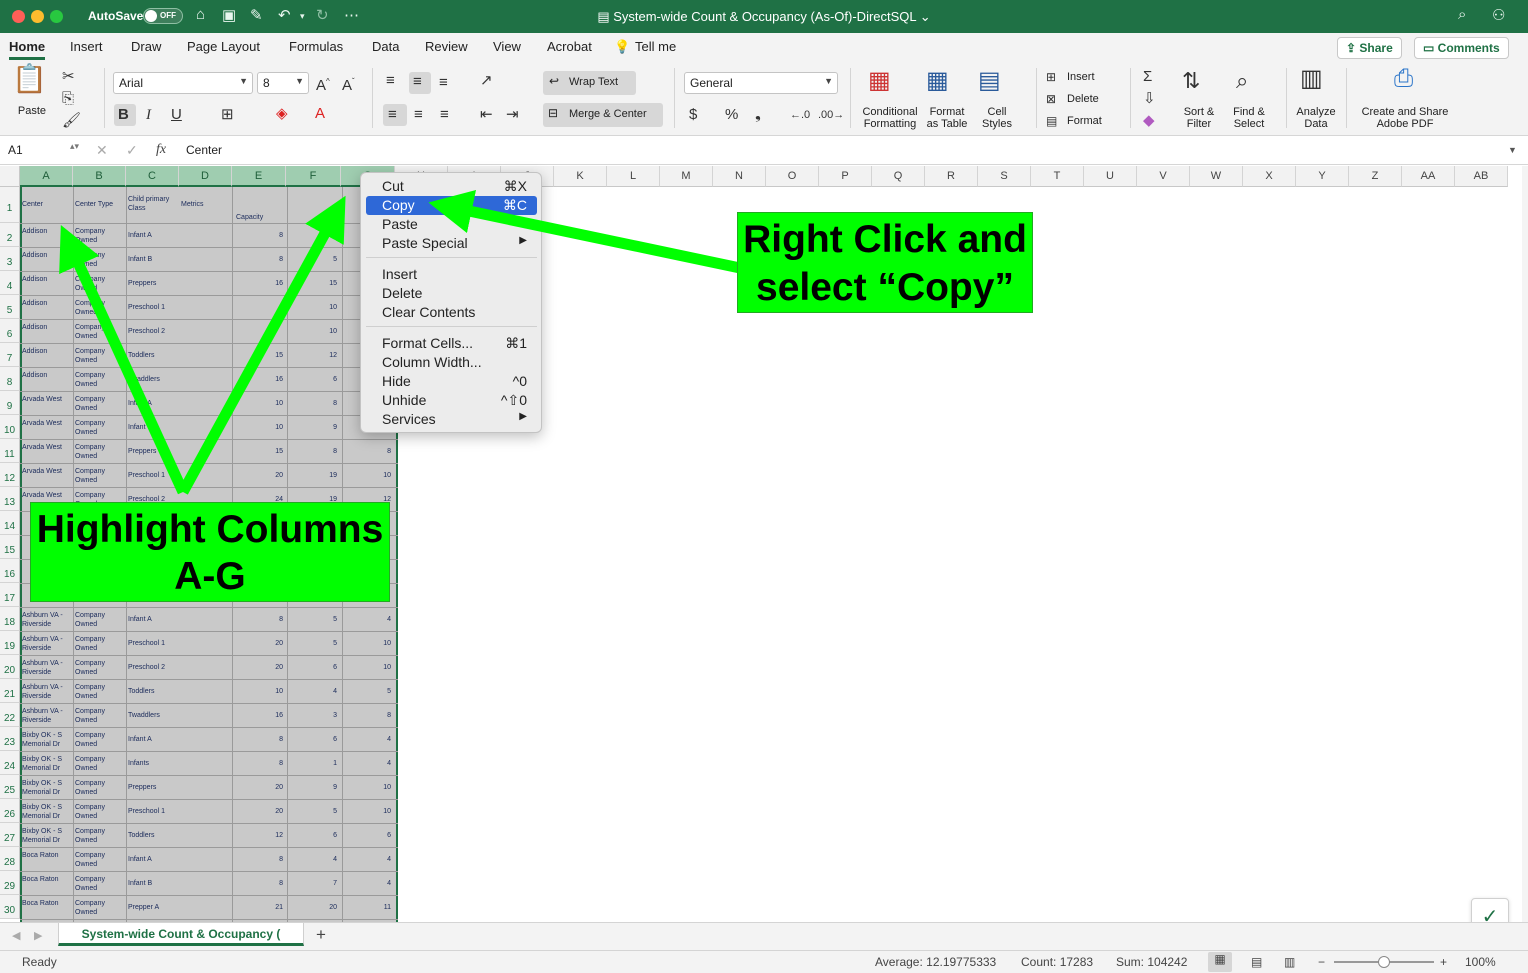 This screenshot has height=973, width=1528. I want to click on status-mode: Ready, so click(39, 962).